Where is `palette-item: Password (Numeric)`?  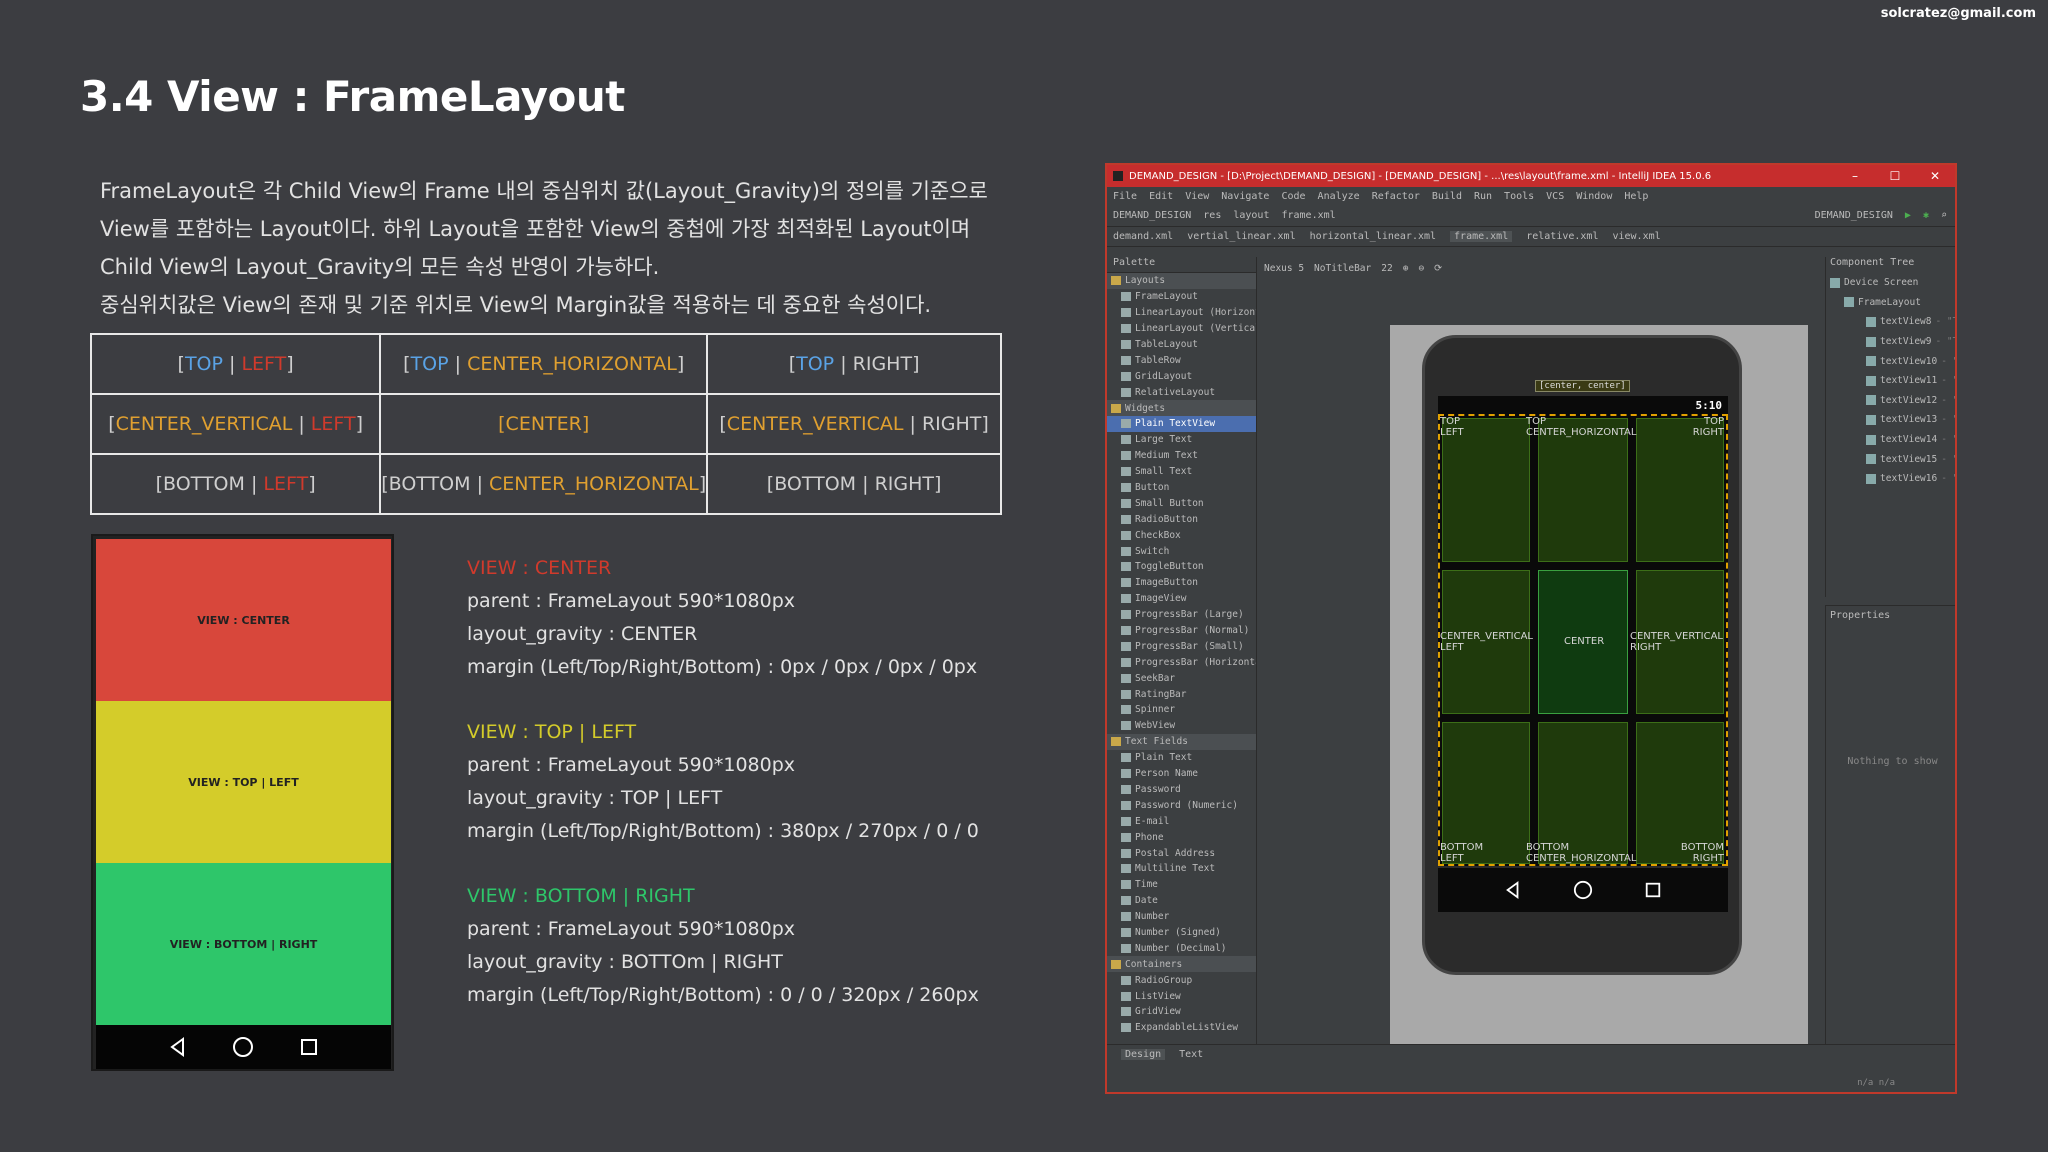
palette-item: Password (Numeric) is located at coordinates (1181, 805).